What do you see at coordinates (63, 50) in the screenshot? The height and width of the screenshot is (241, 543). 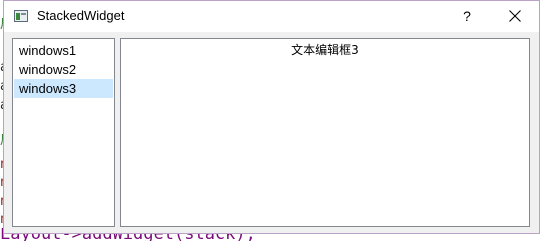 I see `list-item-windows1: windows1` at bounding box center [63, 50].